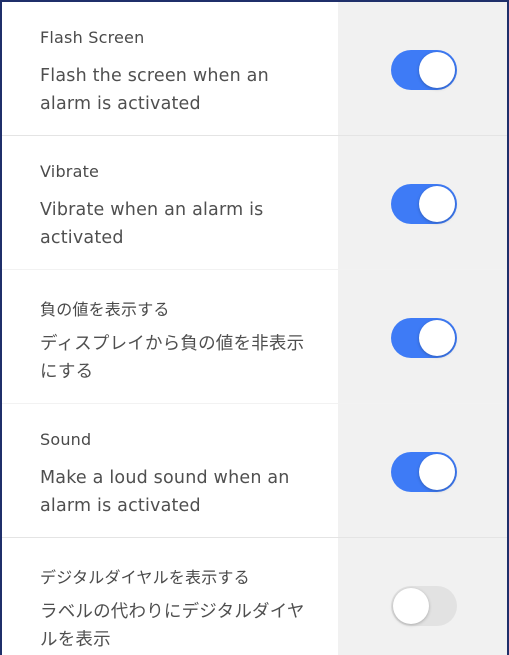  I want to click on vibrate-toggle, so click(424, 204).